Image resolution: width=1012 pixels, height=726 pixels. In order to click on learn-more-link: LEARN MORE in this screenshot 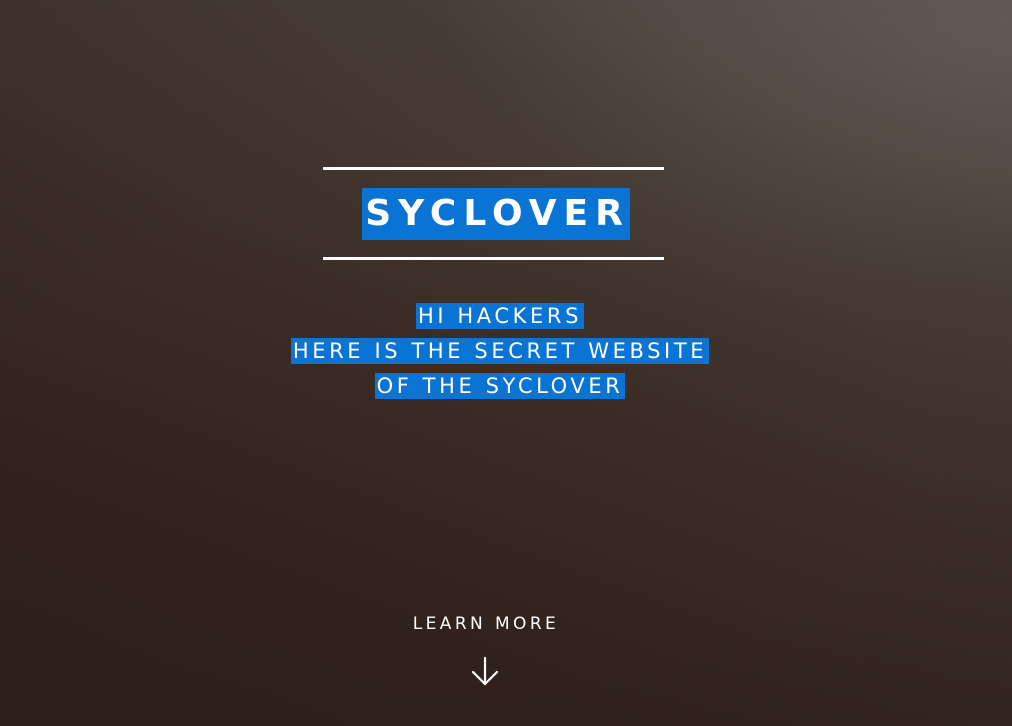, I will do `click(506, 624)`.